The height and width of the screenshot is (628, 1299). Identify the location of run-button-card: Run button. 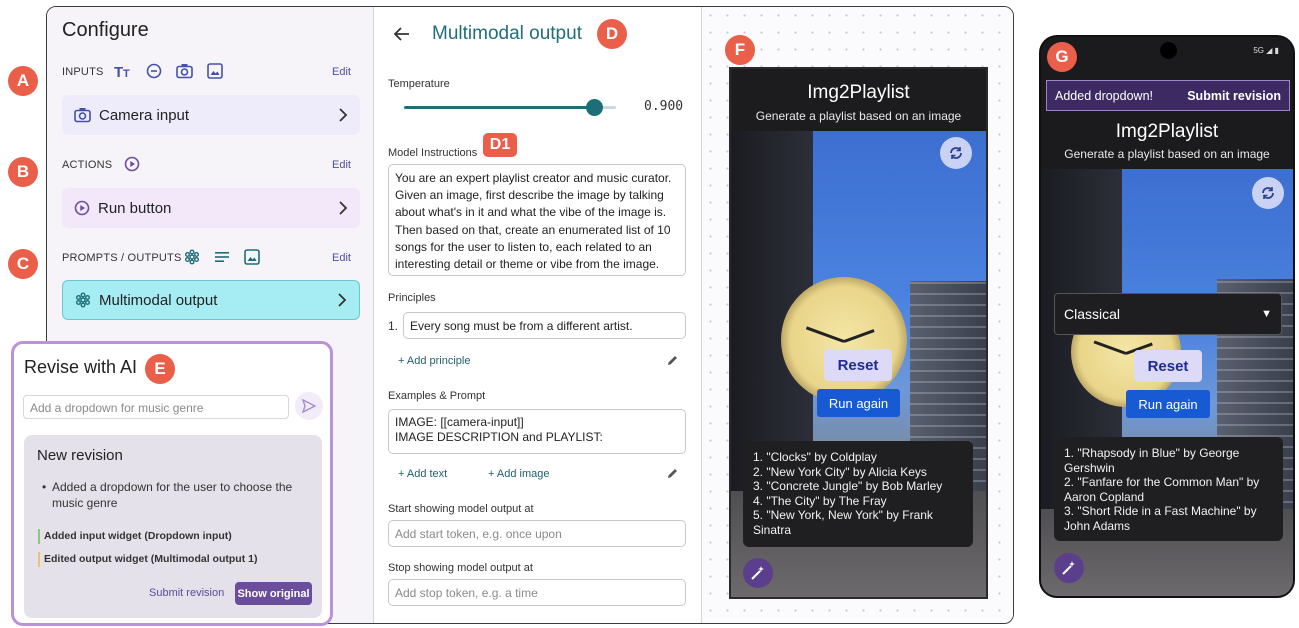
(211, 208).